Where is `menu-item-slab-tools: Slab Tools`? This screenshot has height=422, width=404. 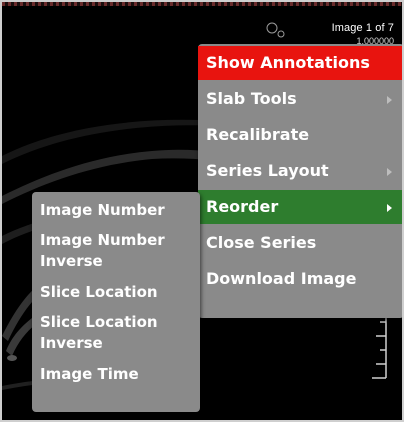
menu-item-slab-tools: Slab Tools is located at coordinates (300, 99).